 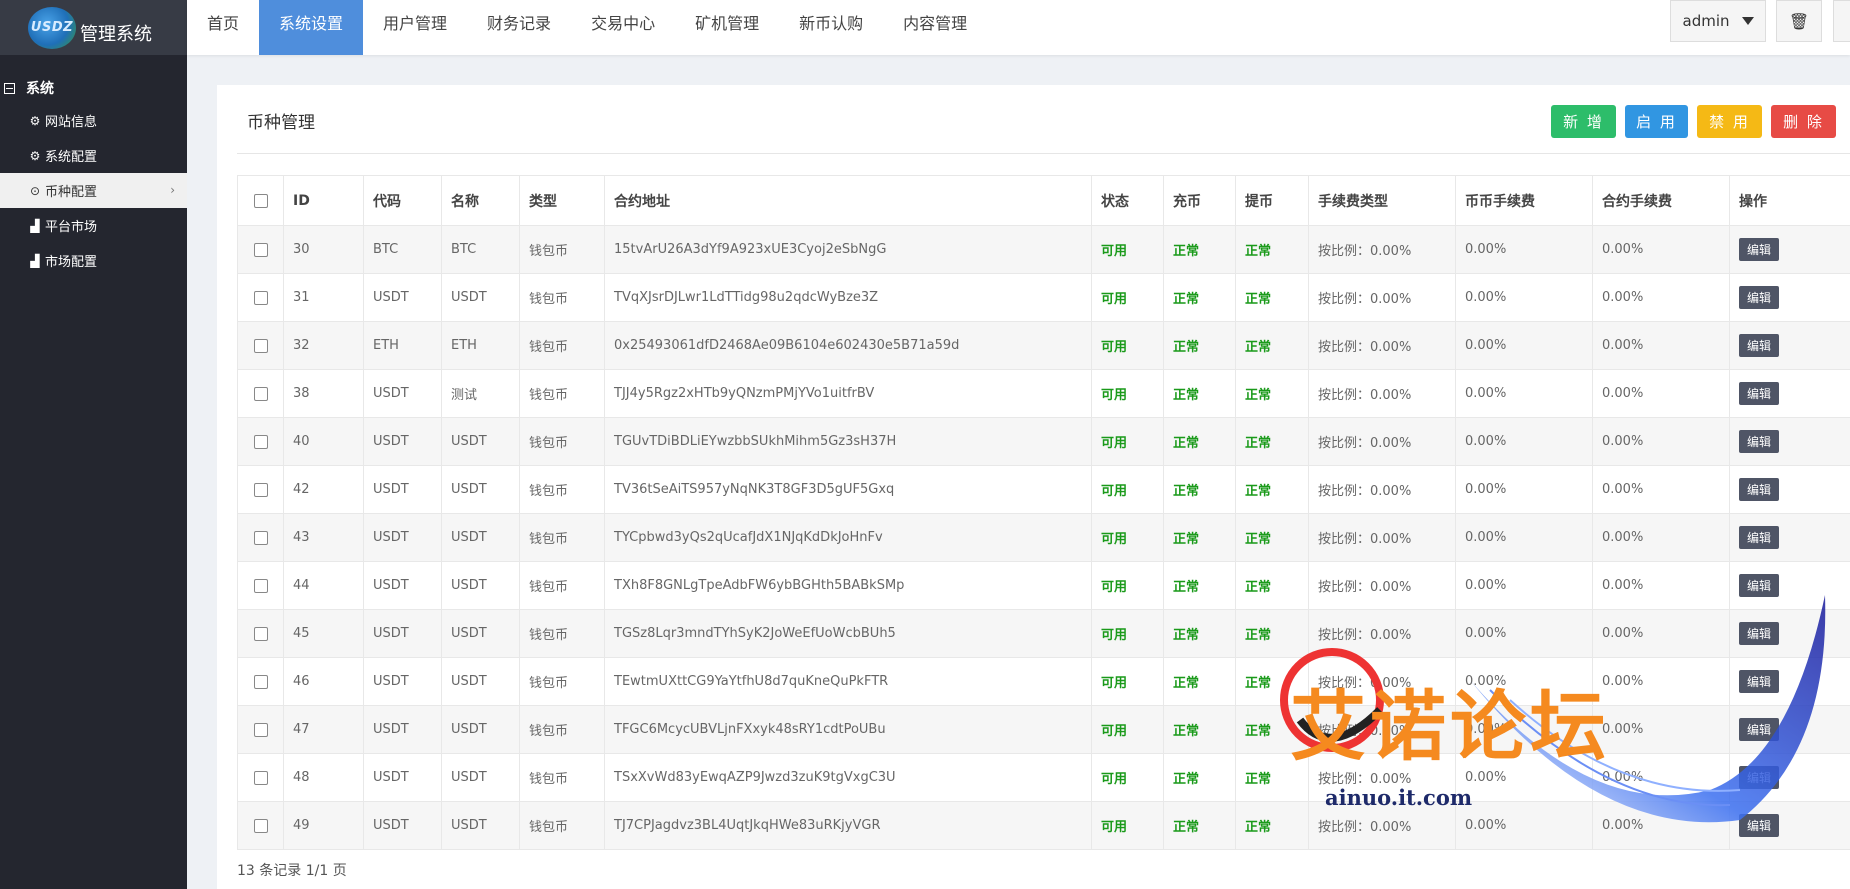 What do you see at coordinates (831, 27) in the screenshot?
I see `nav-item-6: 新币认购` at bounding box center [831, 27].